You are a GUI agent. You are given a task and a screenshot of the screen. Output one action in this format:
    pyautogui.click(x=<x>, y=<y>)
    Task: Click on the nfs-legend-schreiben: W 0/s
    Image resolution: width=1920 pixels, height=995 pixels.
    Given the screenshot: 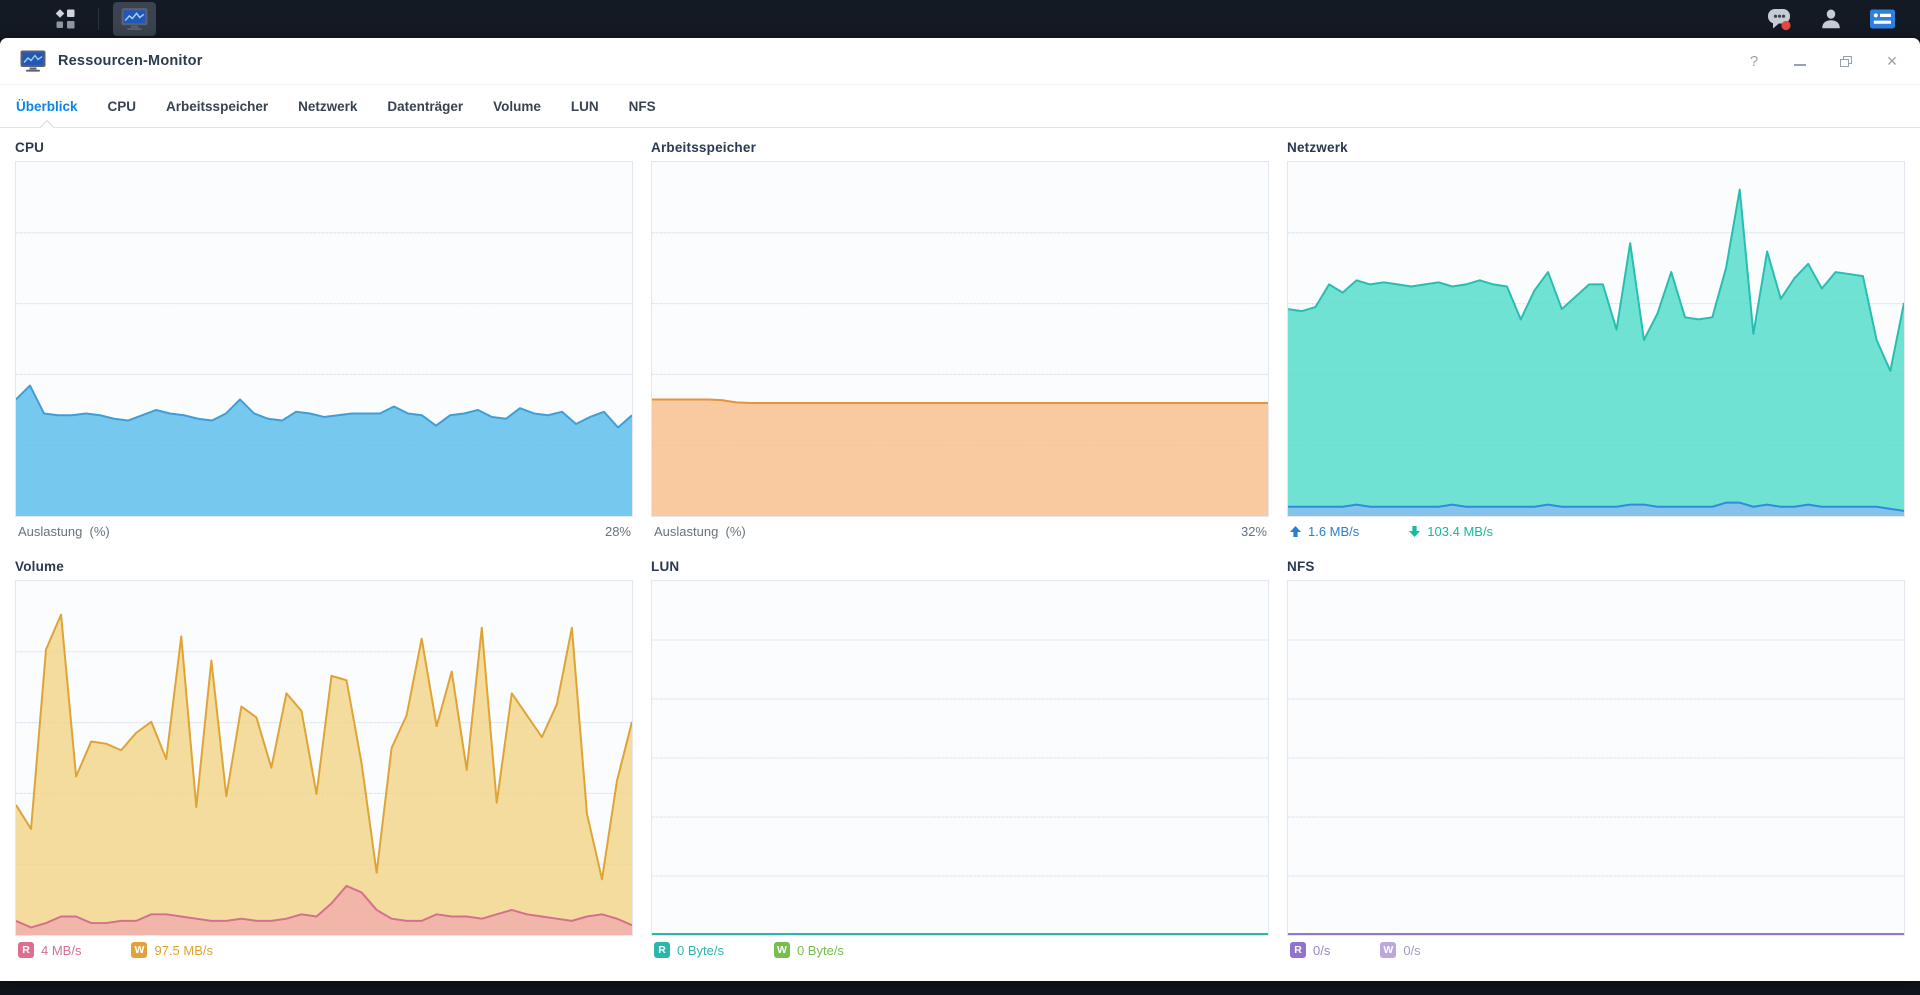 What is the action you would take?
    pyautogui.click(x=1400, y=950)
    